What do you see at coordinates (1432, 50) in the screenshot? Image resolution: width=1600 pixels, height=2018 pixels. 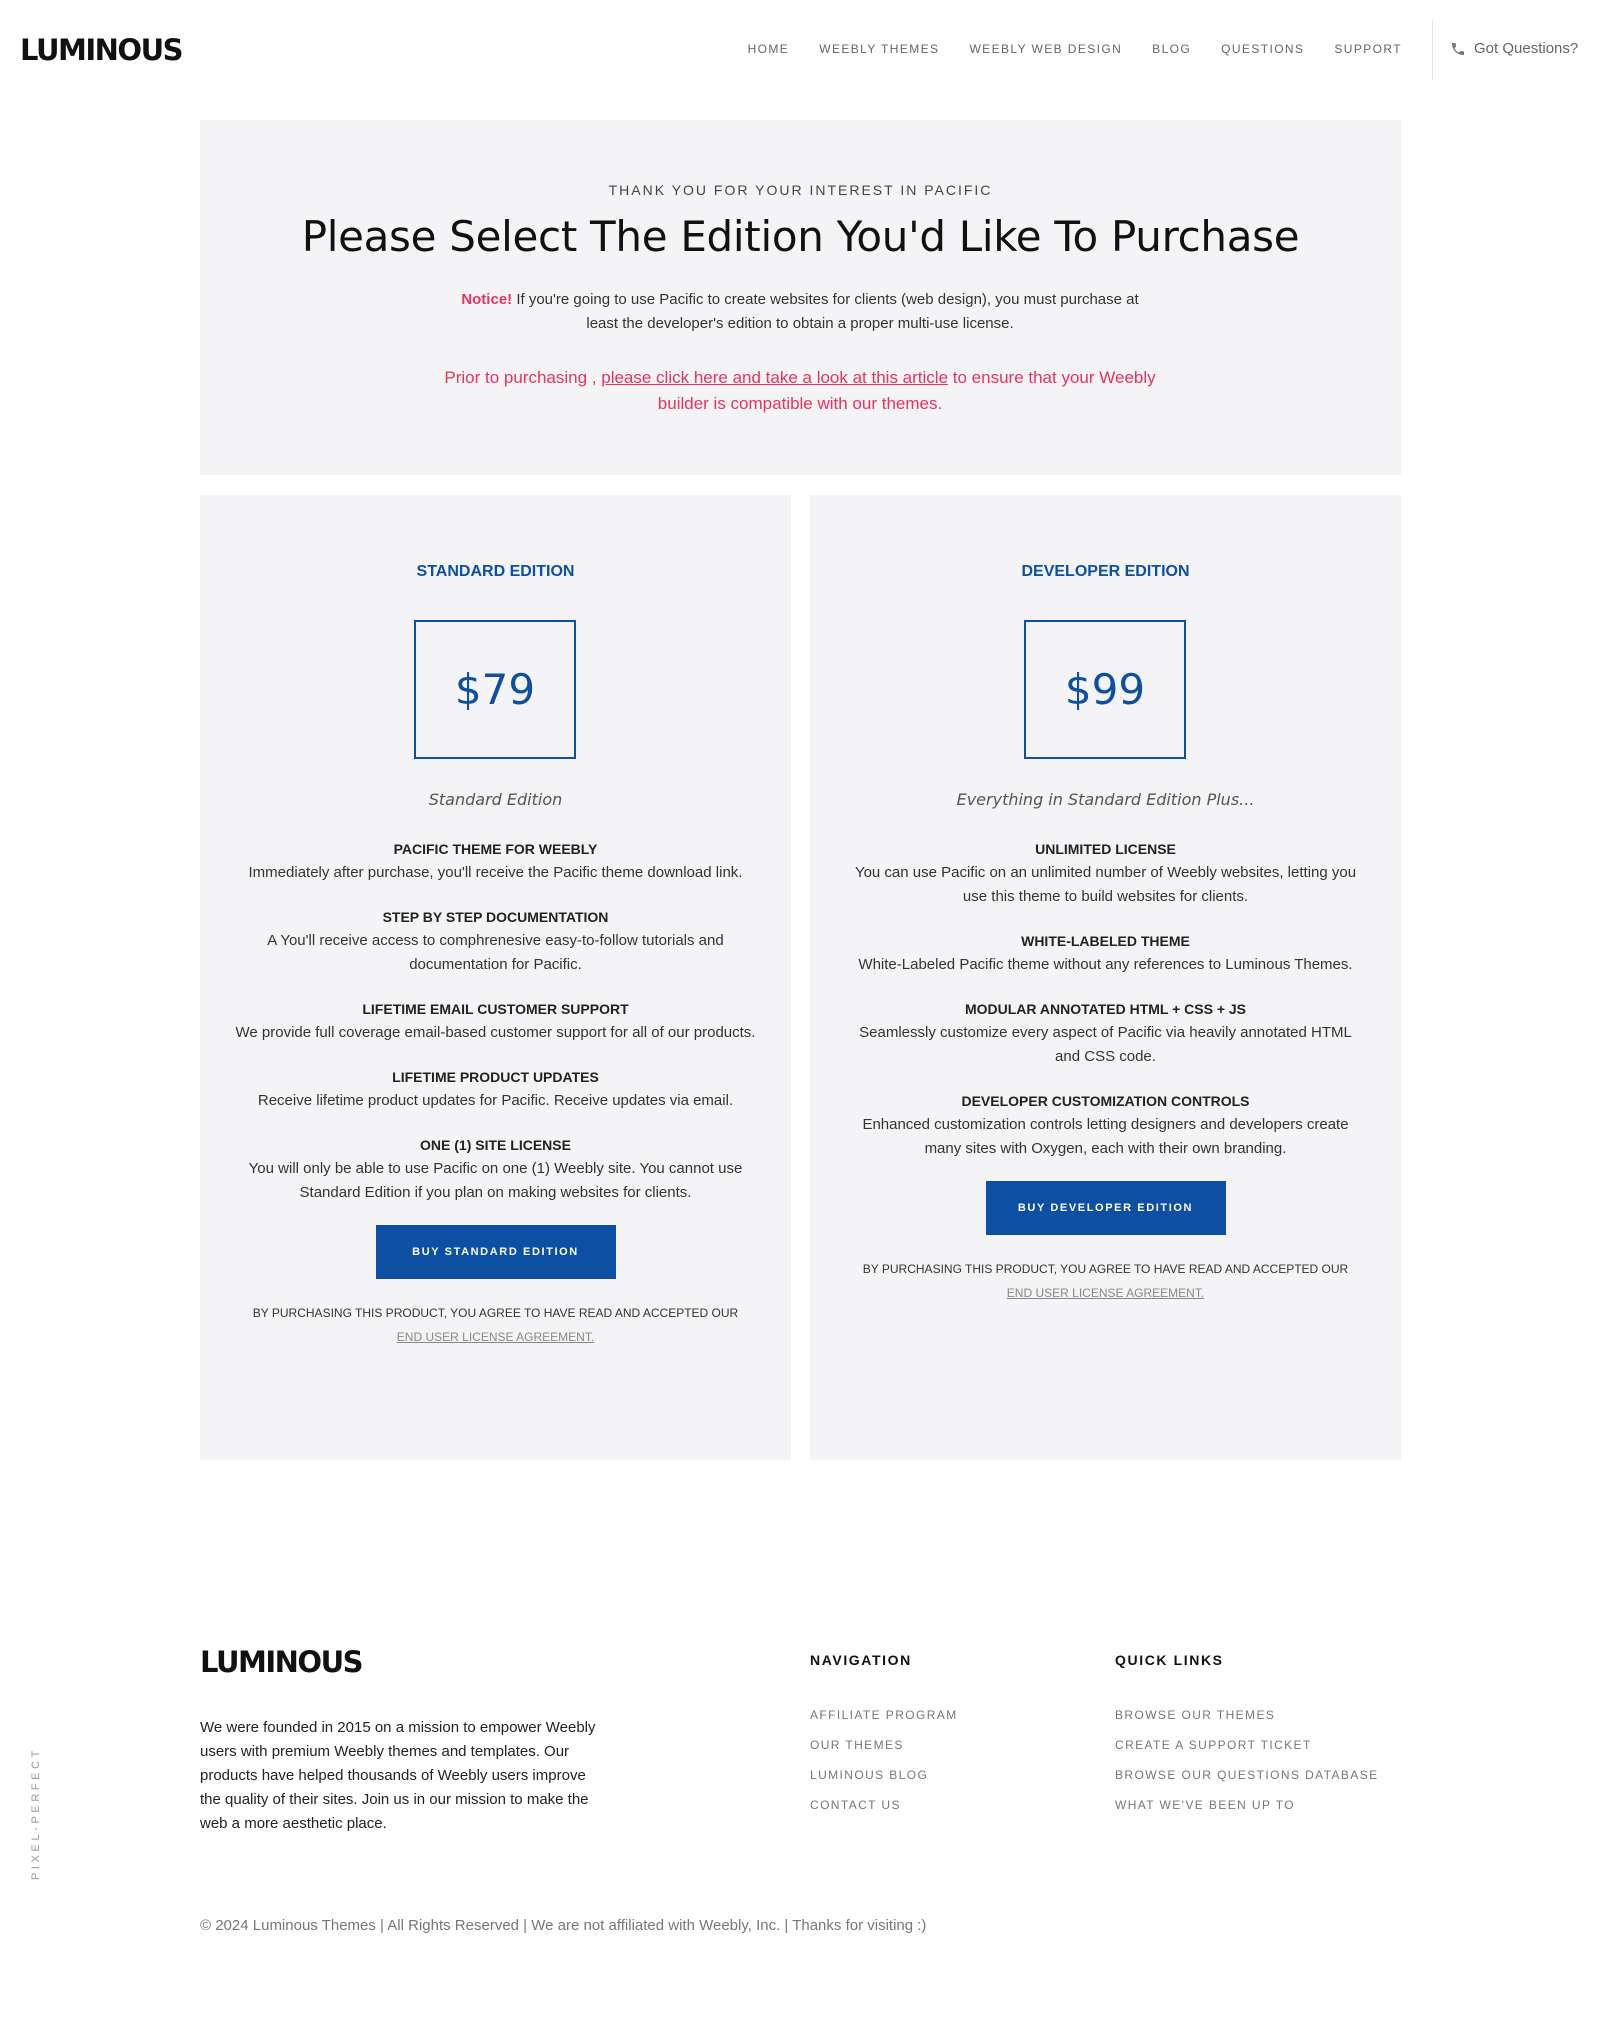 I see `nav-divider` at bounding box center [1432, 50].